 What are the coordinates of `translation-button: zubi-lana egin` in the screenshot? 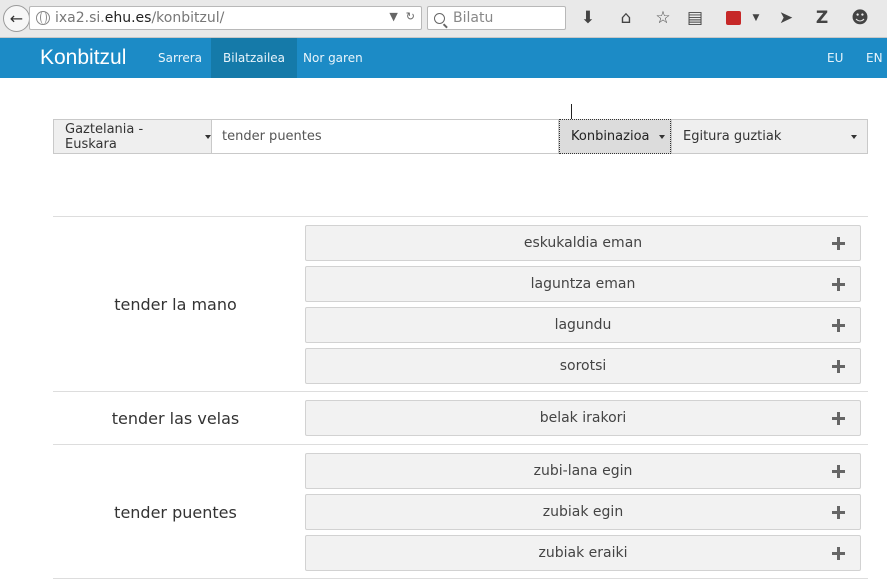 It's located at (583, 471).